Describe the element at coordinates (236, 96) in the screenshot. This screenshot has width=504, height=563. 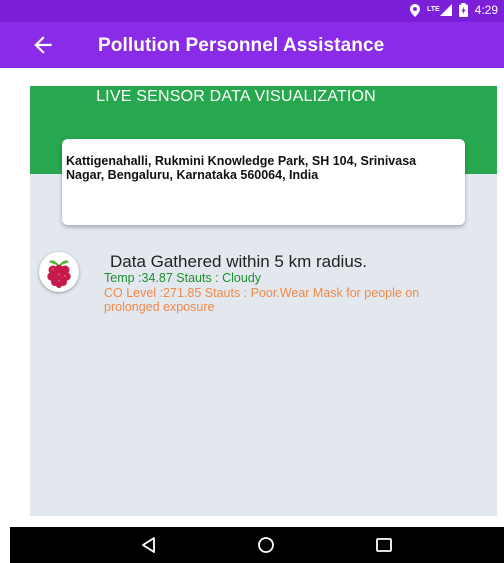
I see `visualization-title: LIVE SENSOR DATA VISUALIZATION` at that location.